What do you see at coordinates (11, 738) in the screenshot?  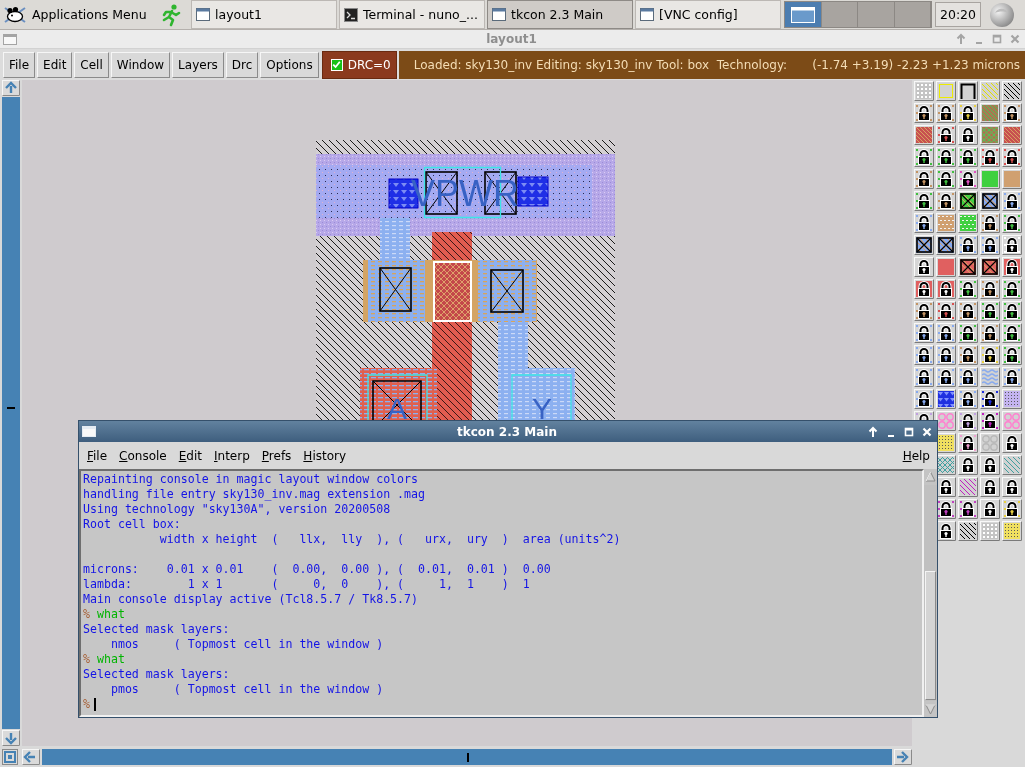 I see `down-arrow-icon` at bounding box center [11, 738].